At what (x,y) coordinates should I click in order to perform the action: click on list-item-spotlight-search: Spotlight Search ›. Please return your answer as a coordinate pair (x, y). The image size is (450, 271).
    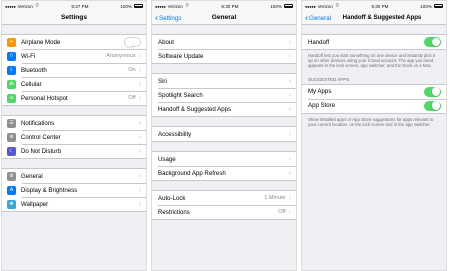
    Looking at the image, I should click on (224, 95).